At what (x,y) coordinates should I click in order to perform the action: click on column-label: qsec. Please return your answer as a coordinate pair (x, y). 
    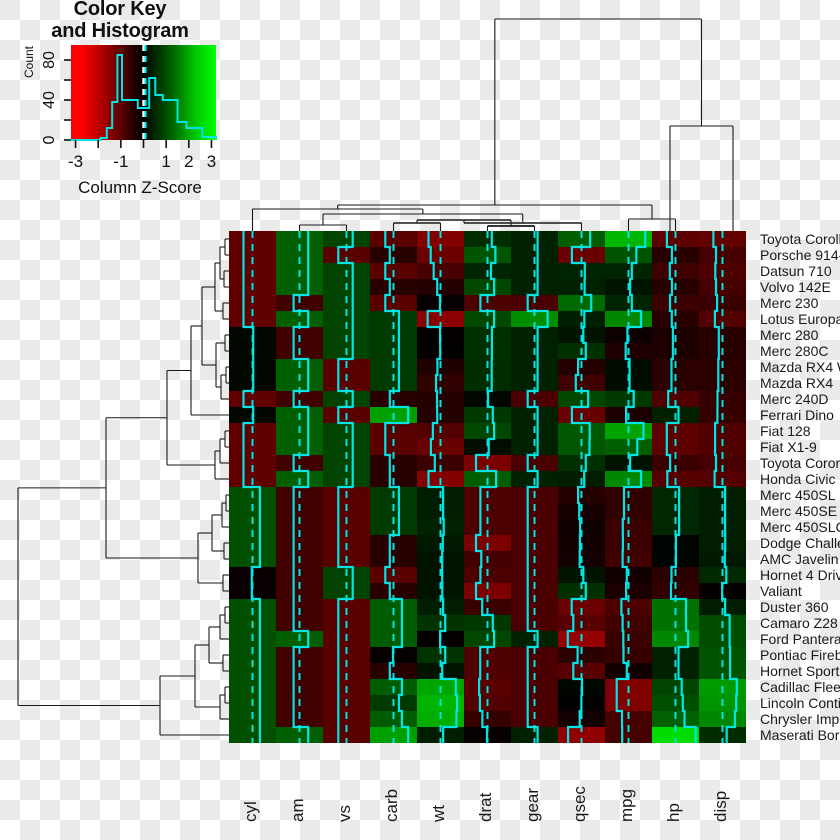
    Looking at the image, I should click on (579, 804).